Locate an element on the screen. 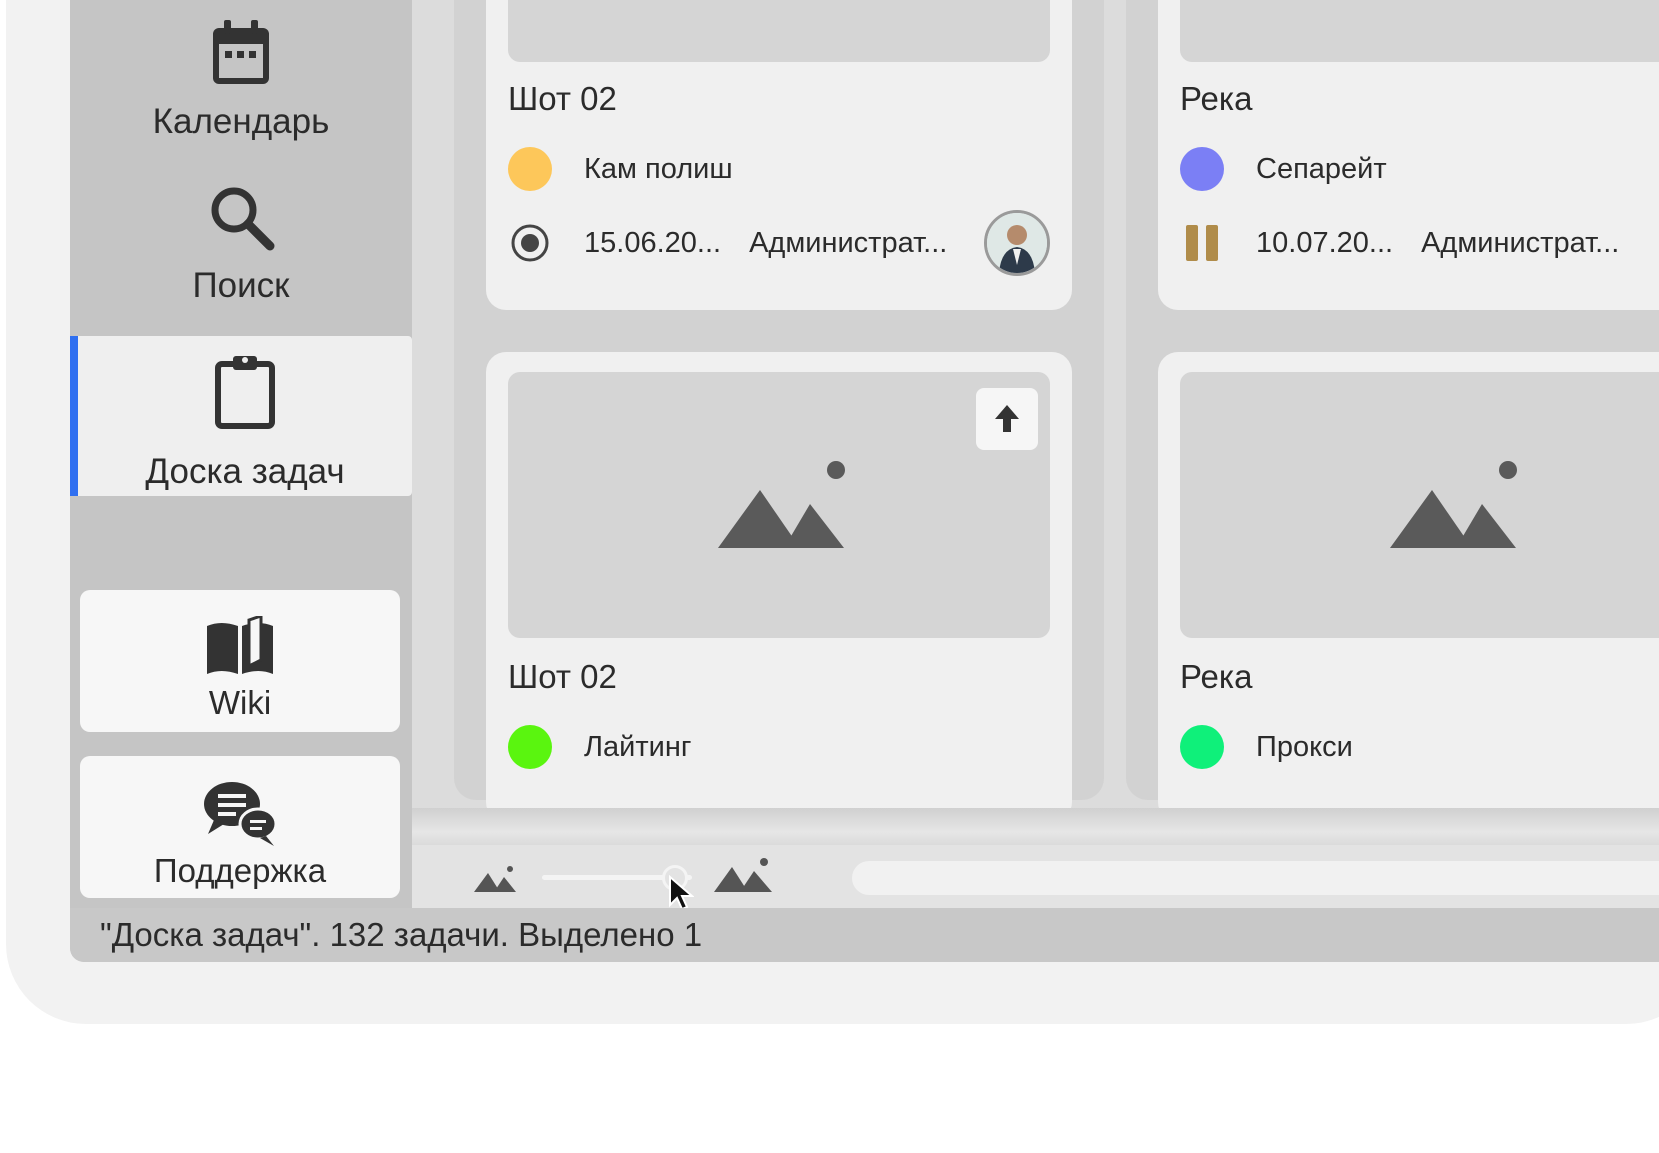  wiki-label: Wiki is located at coordinates (240, 702).